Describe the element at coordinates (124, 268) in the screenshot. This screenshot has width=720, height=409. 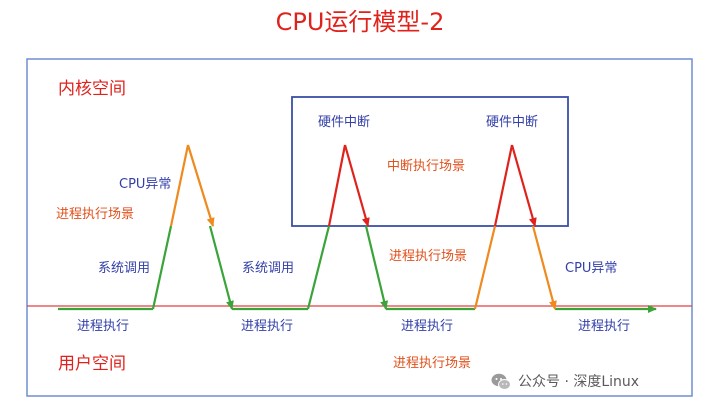
I see `syscall-label-1: 系统调用` at that location.